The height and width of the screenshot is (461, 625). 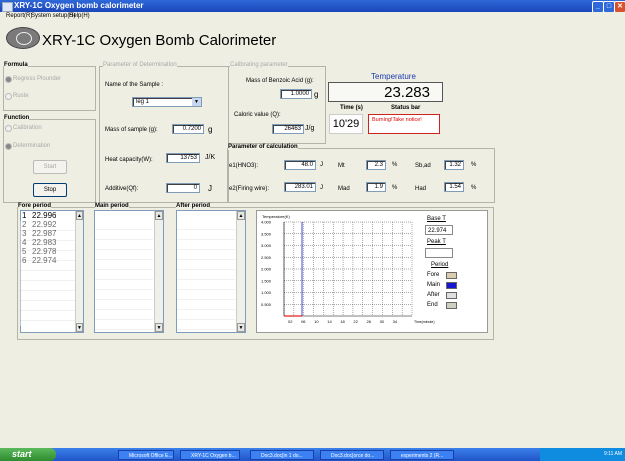 What do you see at coordinates (395, 165) in the screenshot?
I see `mt-unit: %` at bounding box center [395, 165].